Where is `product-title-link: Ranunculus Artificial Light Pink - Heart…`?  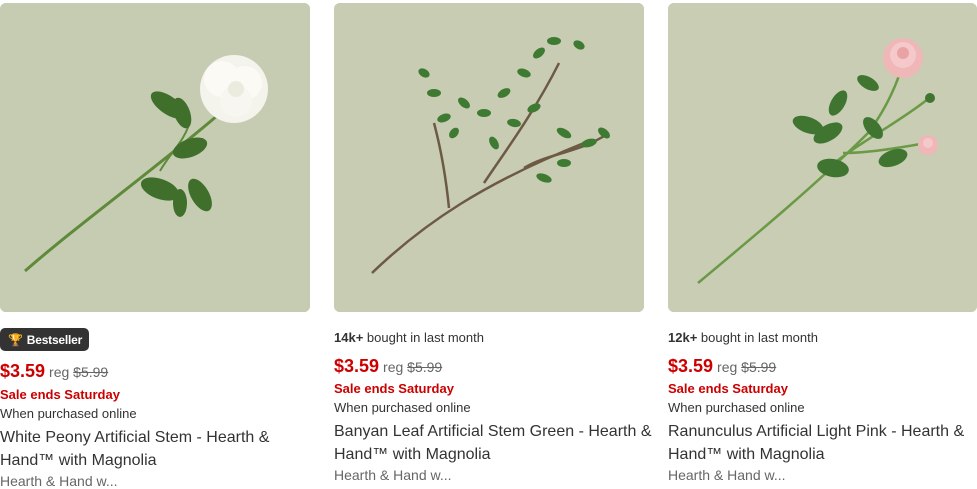 product-title-link: Ranunculus Artificial Light Pink - Heart… is located at coordinates (822, 443).